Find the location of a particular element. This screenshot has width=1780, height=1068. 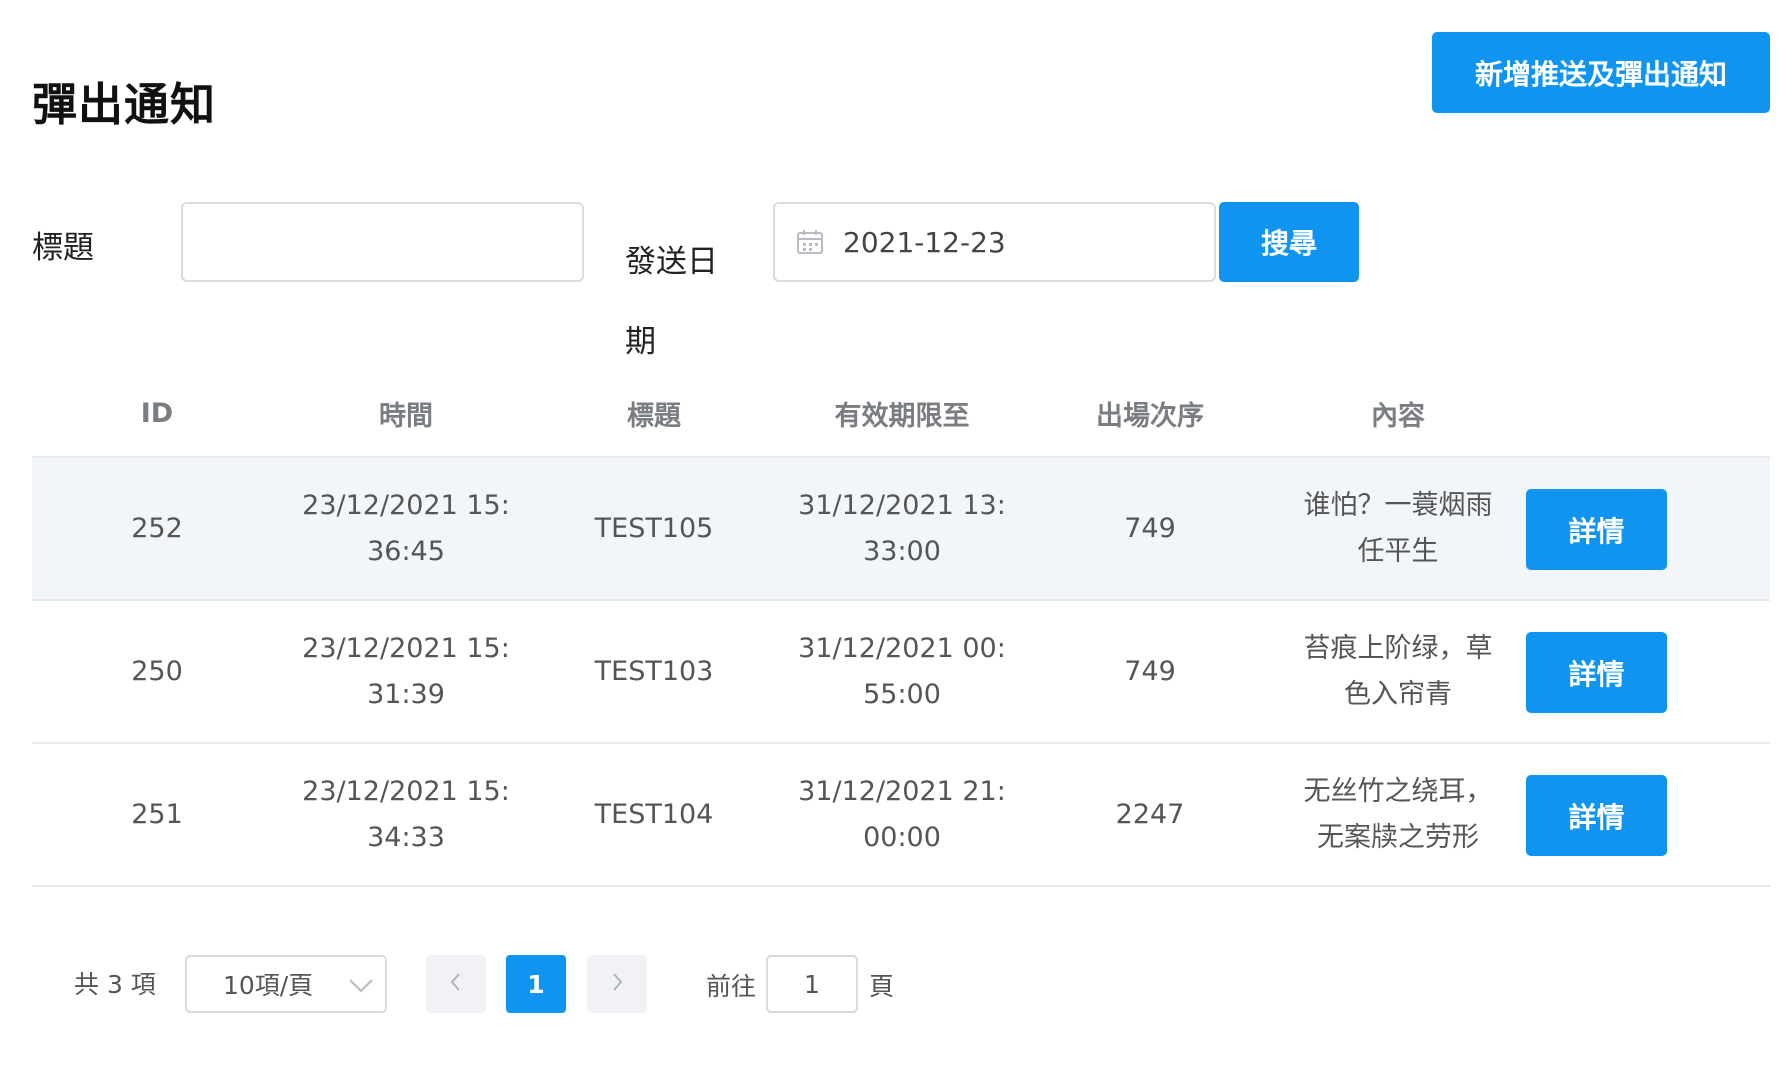

table-header: ID 時間 標題 有效期限至 出場次序 內容 is located at coordinates (901, 414).